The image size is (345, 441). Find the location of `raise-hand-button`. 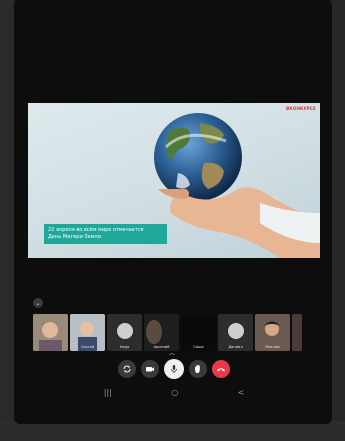

raise-hand-button is located at coordinates (198, 369).